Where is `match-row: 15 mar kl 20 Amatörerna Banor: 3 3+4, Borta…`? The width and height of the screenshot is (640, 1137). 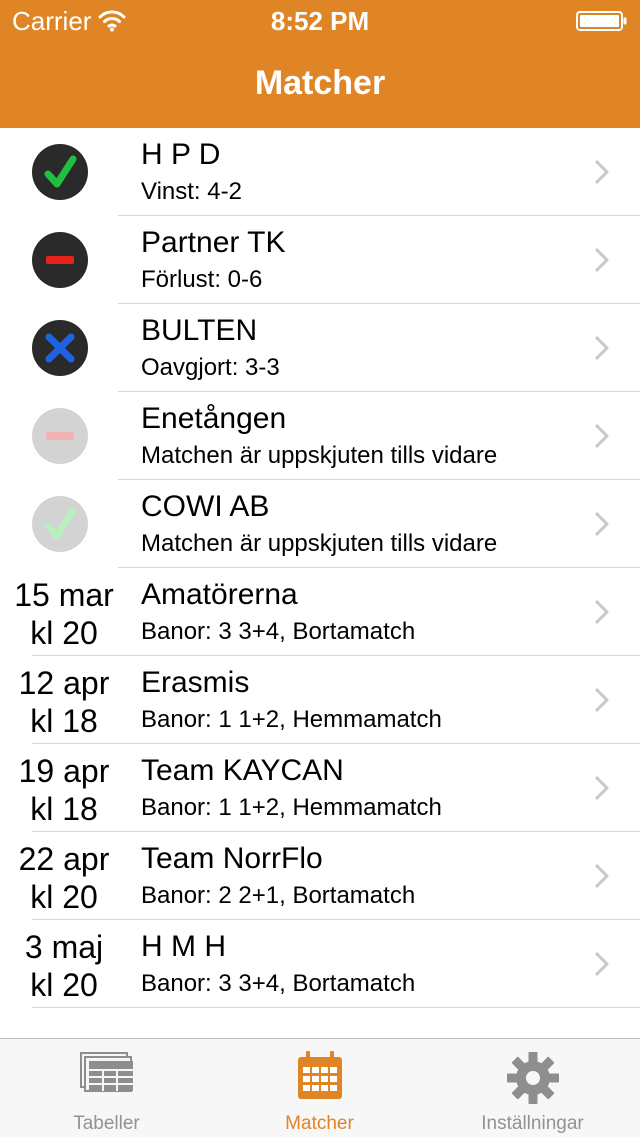 match-row: 15 mar kl 20 Amatörerna Banor: 3 3+4, Borta… is located at coordinates (320, 612).